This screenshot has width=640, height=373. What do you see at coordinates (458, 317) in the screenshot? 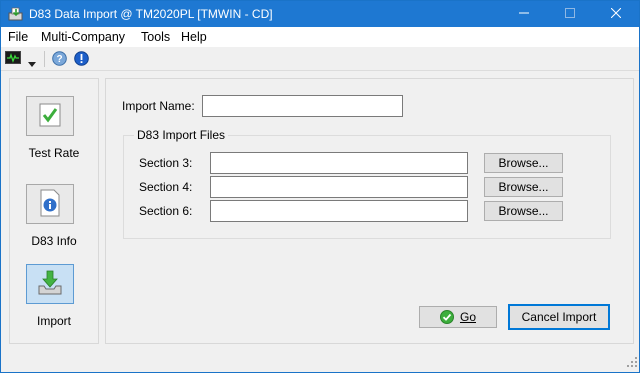
I see `go-button: Go` at bounding box center [458, 317].